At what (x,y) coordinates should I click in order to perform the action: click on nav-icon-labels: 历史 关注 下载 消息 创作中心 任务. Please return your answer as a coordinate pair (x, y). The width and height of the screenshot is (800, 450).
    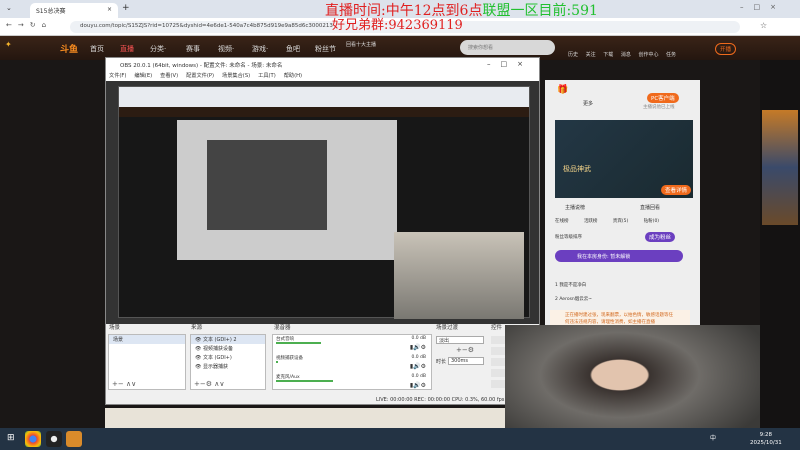
    Looking at the image, I should click on (622, 54).